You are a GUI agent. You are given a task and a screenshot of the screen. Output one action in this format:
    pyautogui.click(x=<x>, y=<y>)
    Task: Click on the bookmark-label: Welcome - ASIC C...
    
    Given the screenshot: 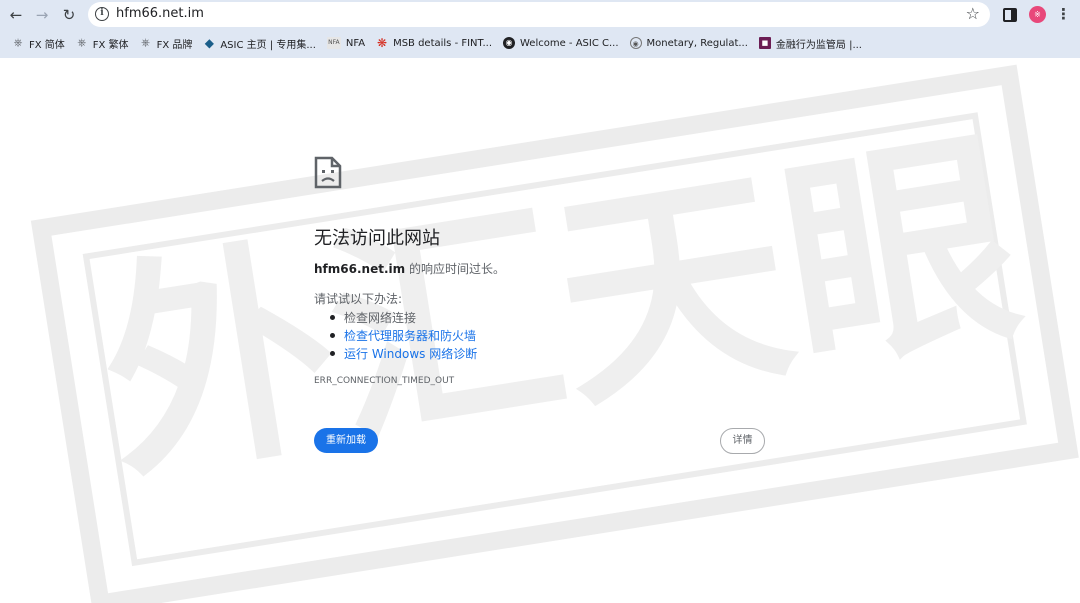 What is the action you would take?
    pyautogui.click(x=569, y=43)
    